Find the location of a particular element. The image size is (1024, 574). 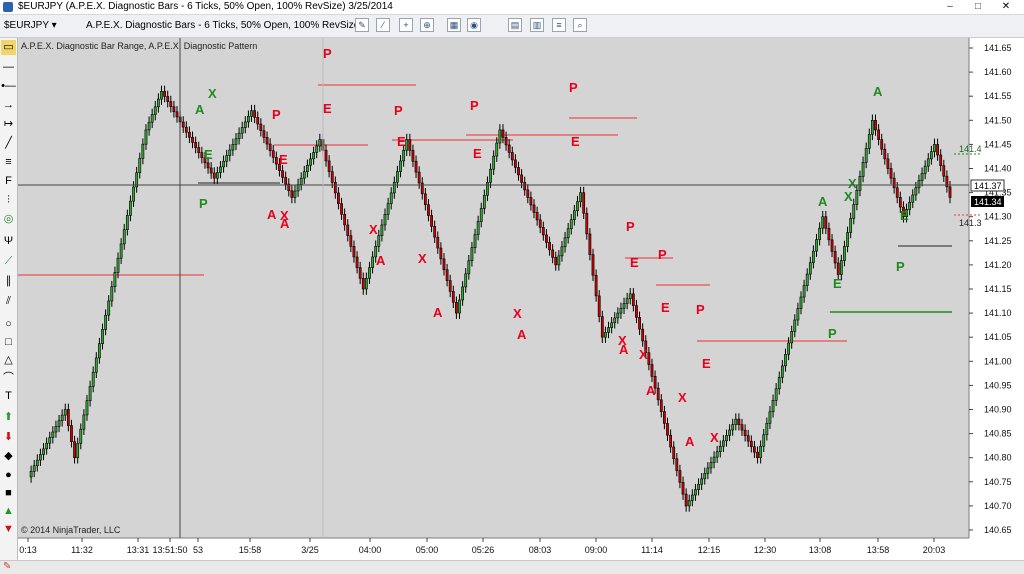

arc-icon: ⌒ is located at coordinates (8, 378).